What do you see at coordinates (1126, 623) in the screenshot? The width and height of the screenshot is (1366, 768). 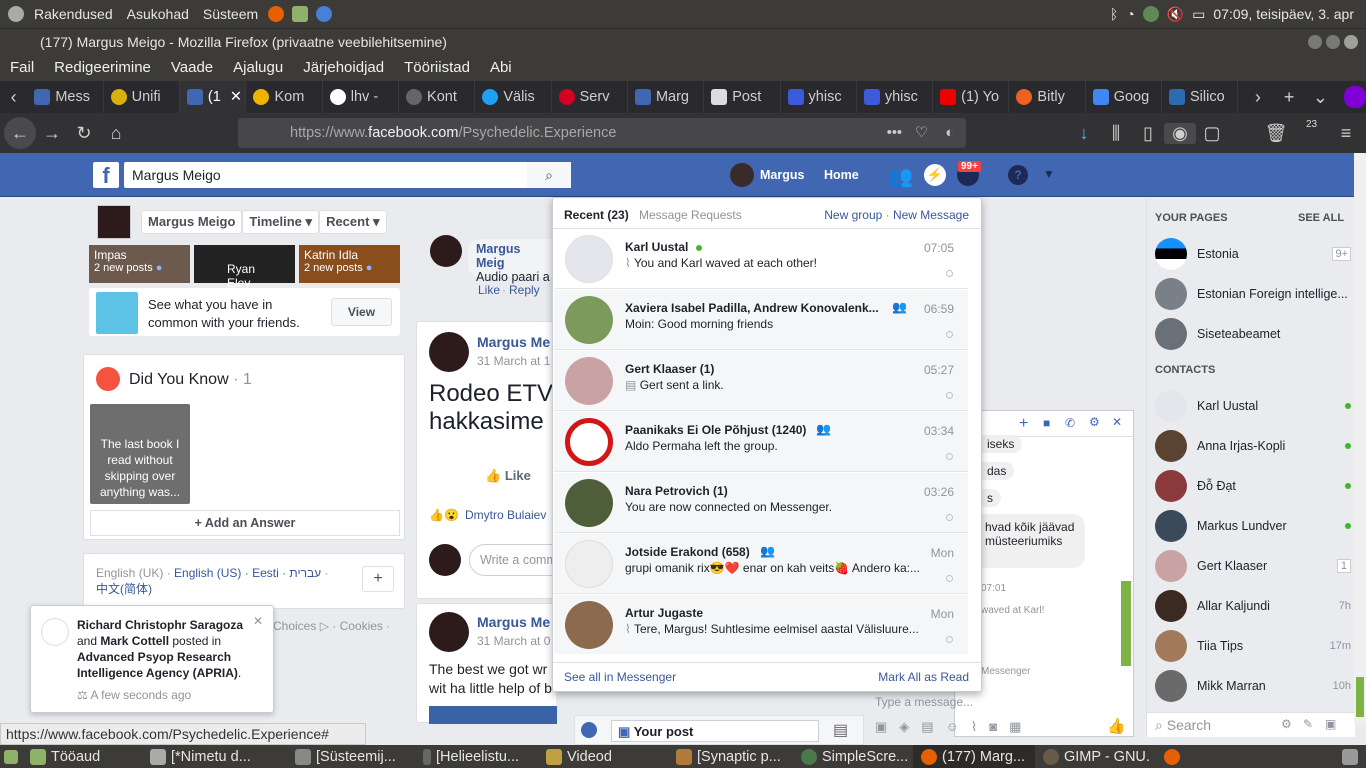 I see `chat-scrollbar` at bounding box center [1126, 623].